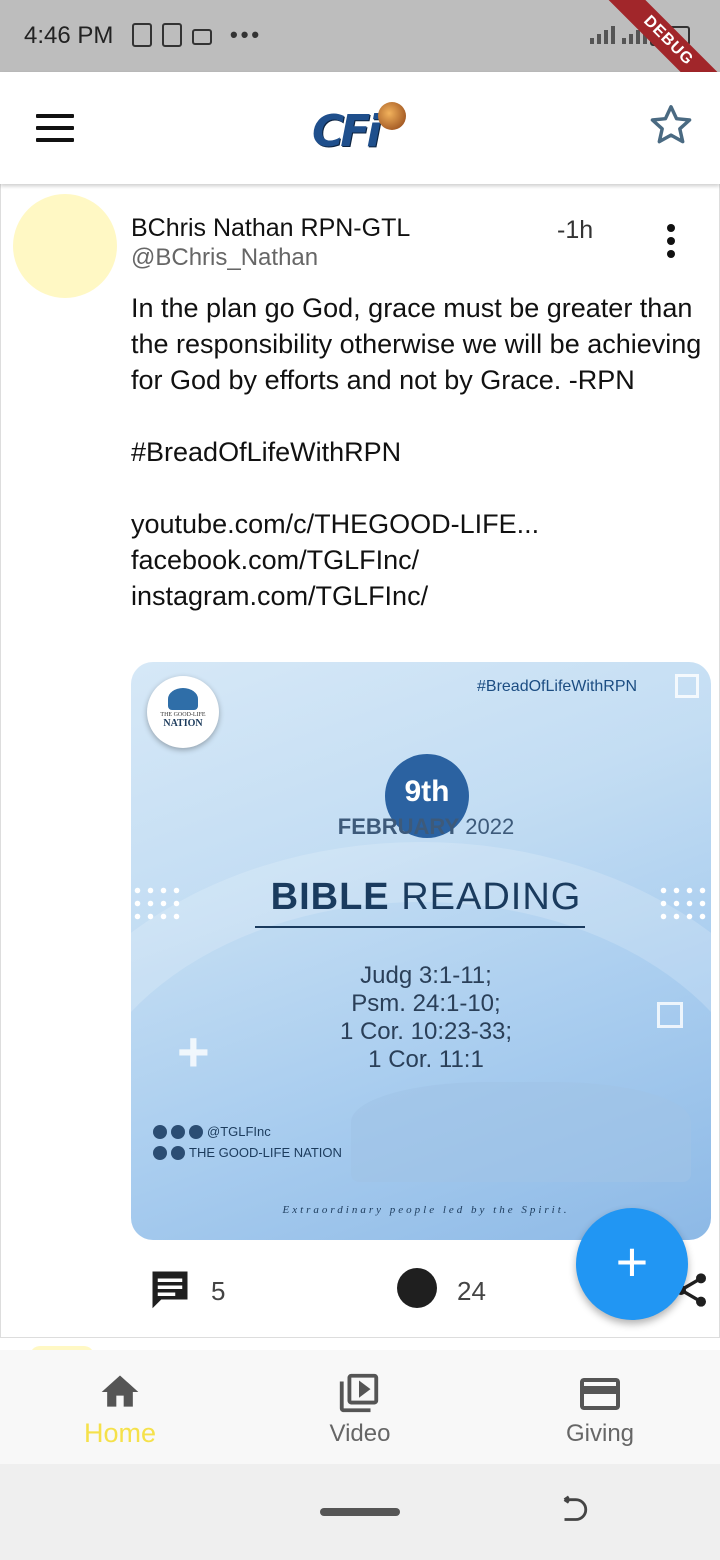  I want to click on location-icon, so click(160, 1152).